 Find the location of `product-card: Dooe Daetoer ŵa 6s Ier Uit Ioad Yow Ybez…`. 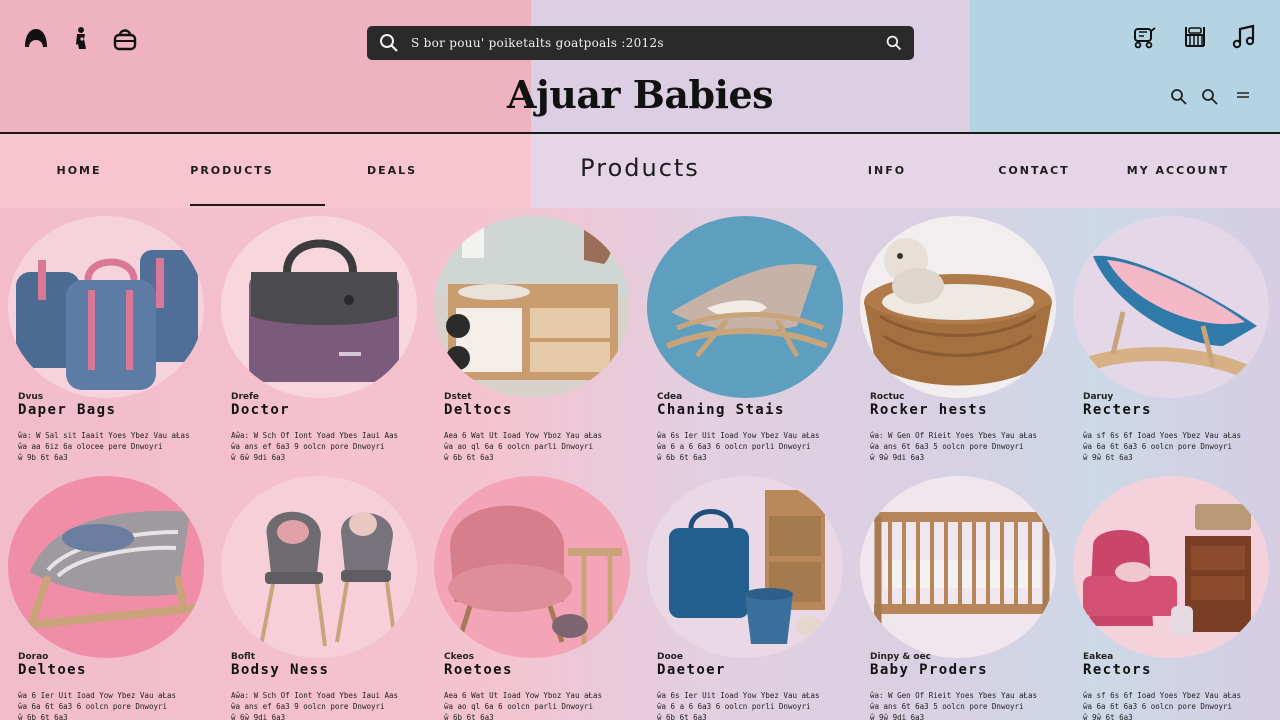

product-card: Dooe Daetoer ŵa 6s Ier Uit Ioad Yow Ybez… is located at coordinates (744, 594).